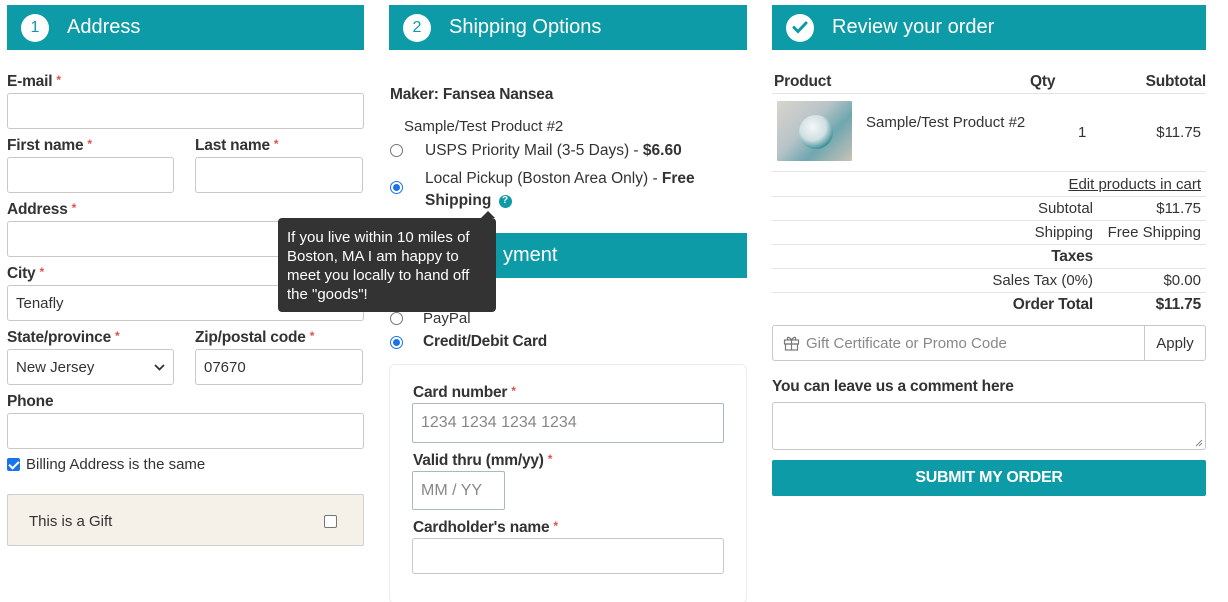 The height and width of the screenshot is (602, 1228). I want to click on resize-handle-icon, so click(1199, 443).